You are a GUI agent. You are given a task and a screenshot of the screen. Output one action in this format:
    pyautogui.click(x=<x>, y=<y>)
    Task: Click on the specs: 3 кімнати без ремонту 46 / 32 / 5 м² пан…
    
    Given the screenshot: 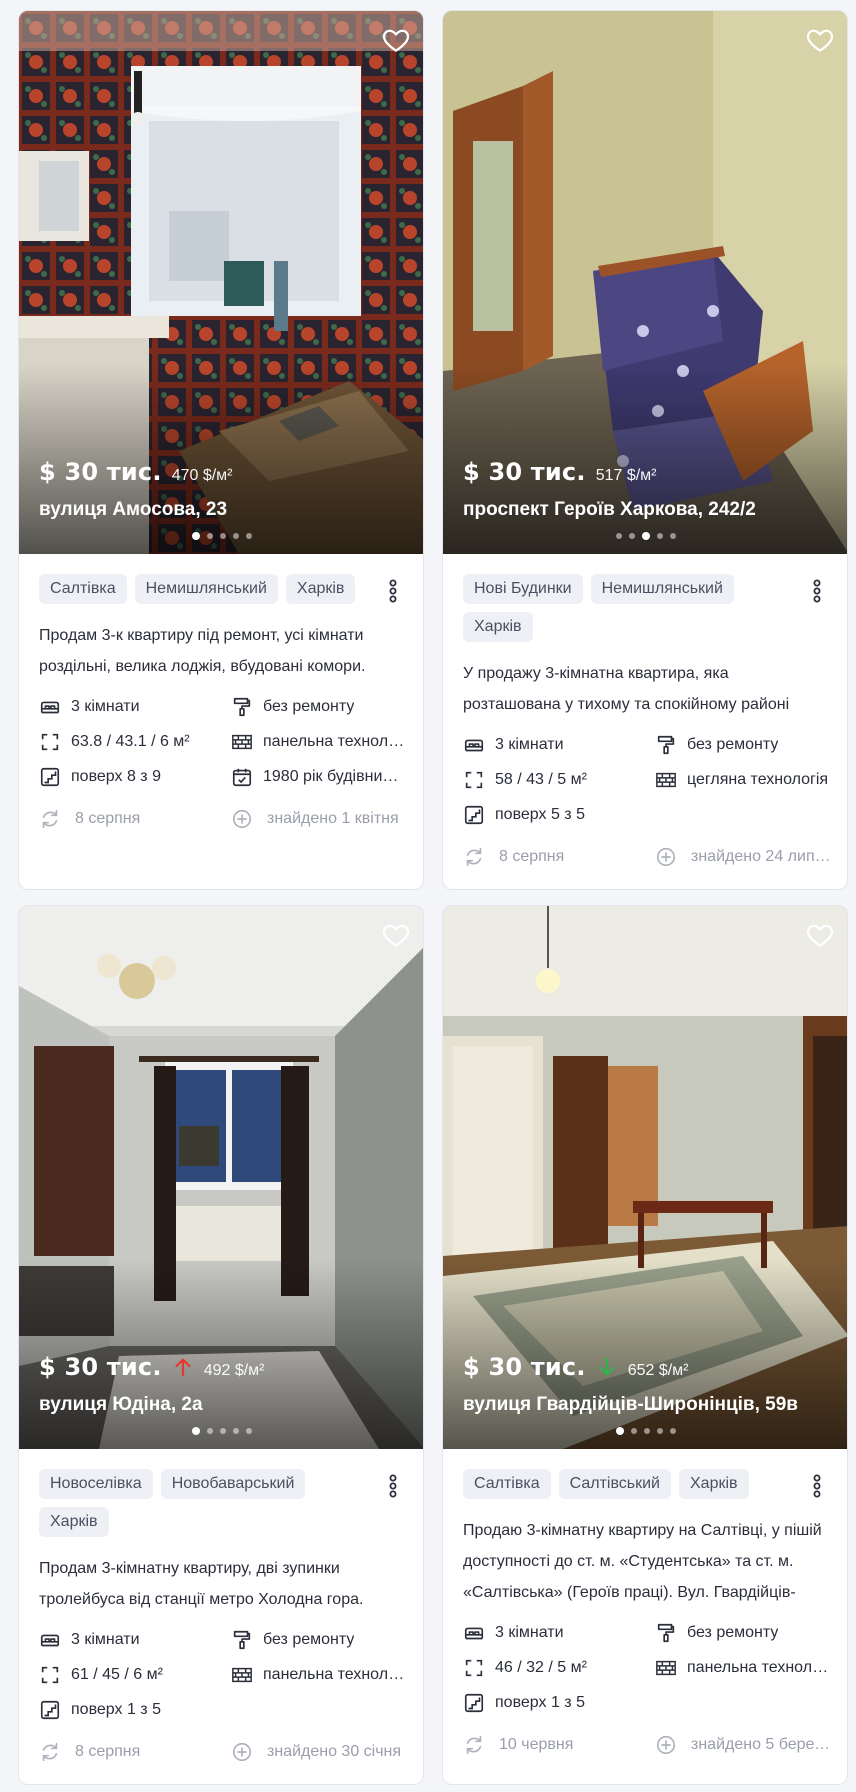 What is the action you would take?
    pyautogui.click(x=647, y=1668)
    